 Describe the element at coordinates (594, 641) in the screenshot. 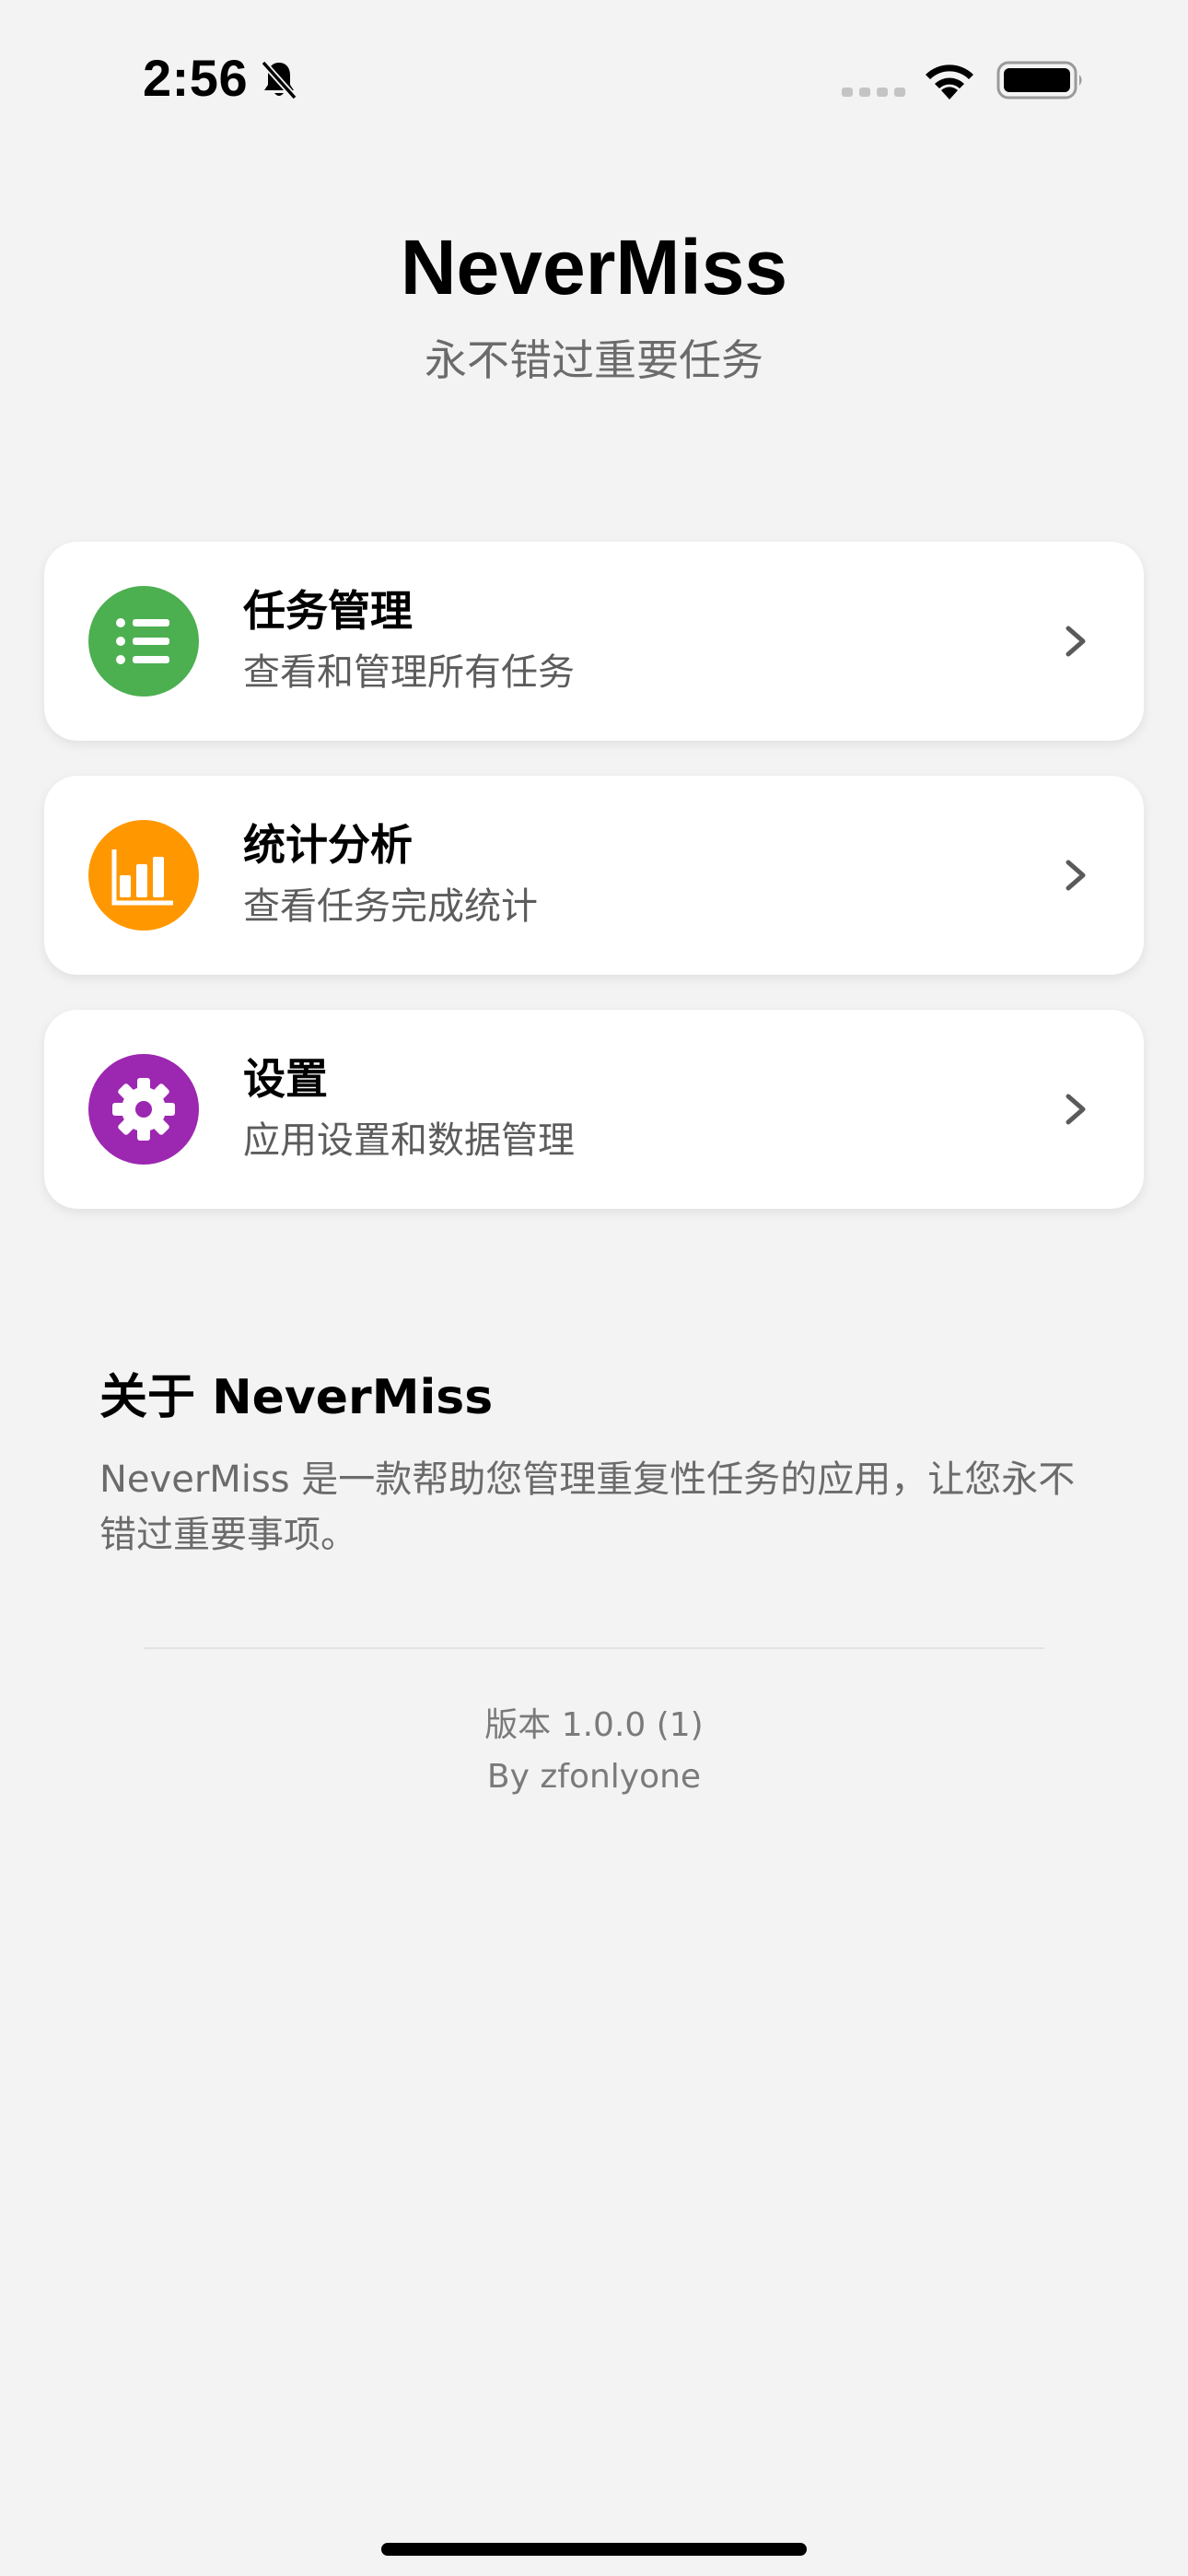

I see `task-management-card: 任务管理 查看和管理所有任务` at that location.